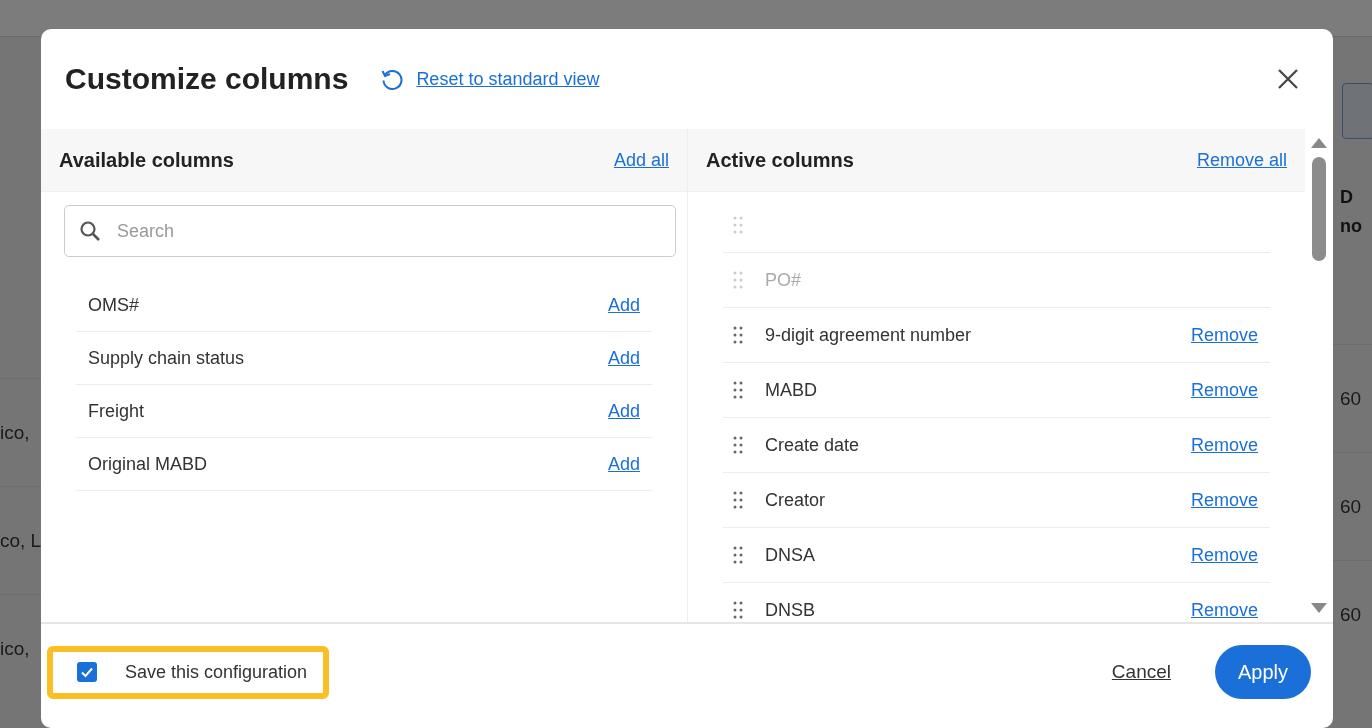  What do you see at coordinates (148, 464) in the screenshot?
I see `column-name: Original MABD` at bounding box center [148, 464].